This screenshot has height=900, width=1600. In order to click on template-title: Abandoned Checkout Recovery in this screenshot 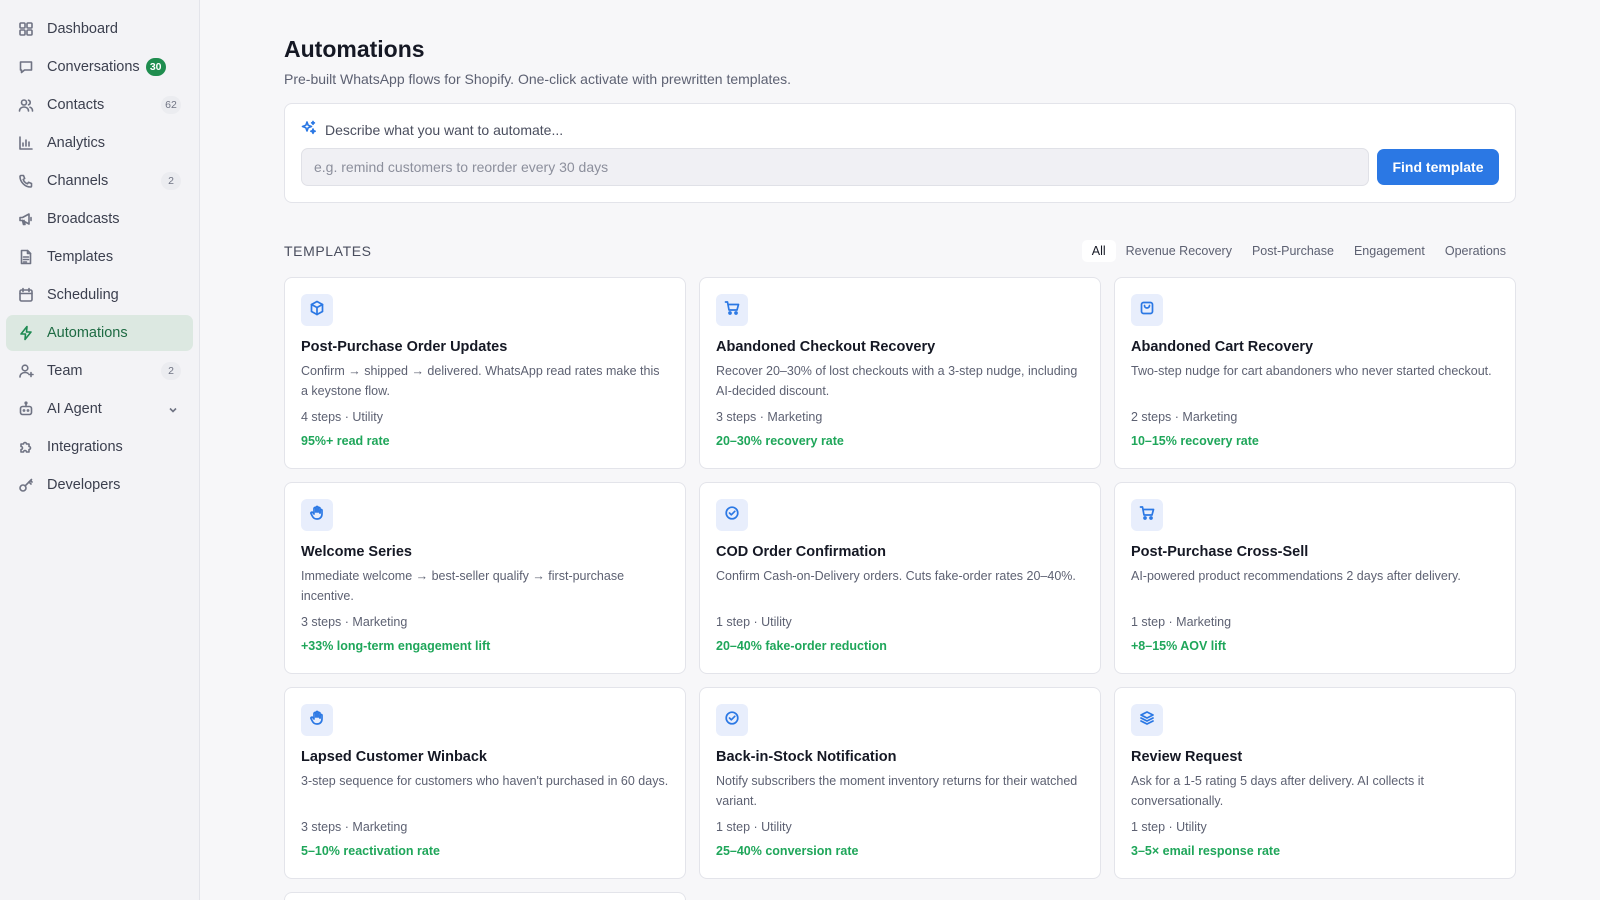, I will do `click(826, 347)`.